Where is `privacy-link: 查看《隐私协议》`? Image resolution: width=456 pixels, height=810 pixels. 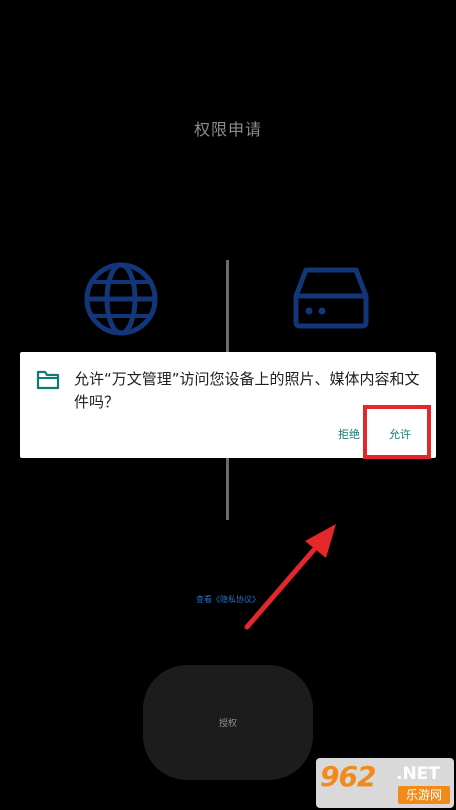
privacy-link: 查看《隐私协议》 is located at coordinates (228, 599).